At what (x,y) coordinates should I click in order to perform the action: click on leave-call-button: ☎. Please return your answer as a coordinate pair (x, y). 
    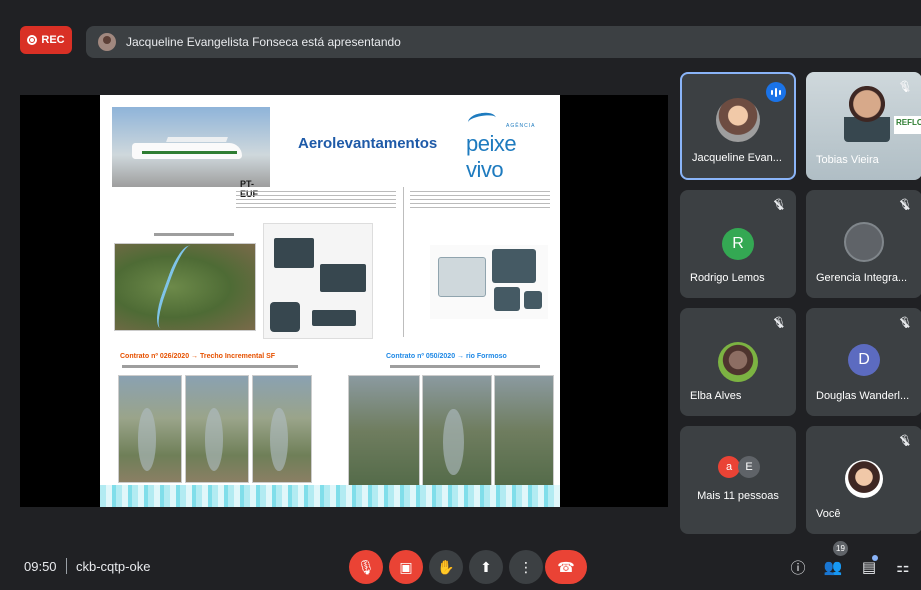
    Looking at the image, I should click on (566, 567).